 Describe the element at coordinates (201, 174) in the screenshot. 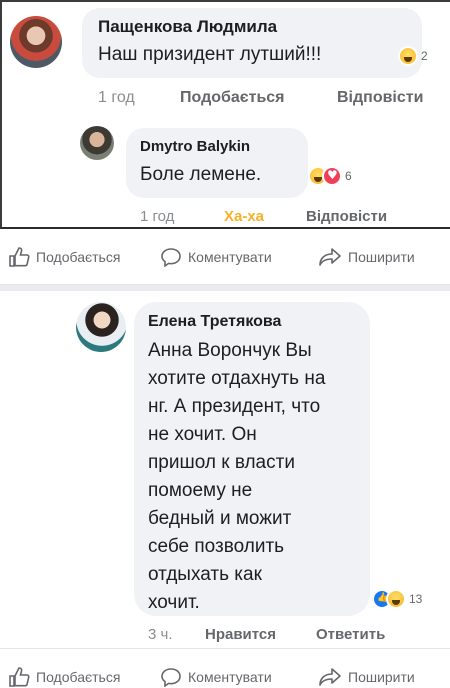

I see `comment-text: Боле лемене.` at that location.